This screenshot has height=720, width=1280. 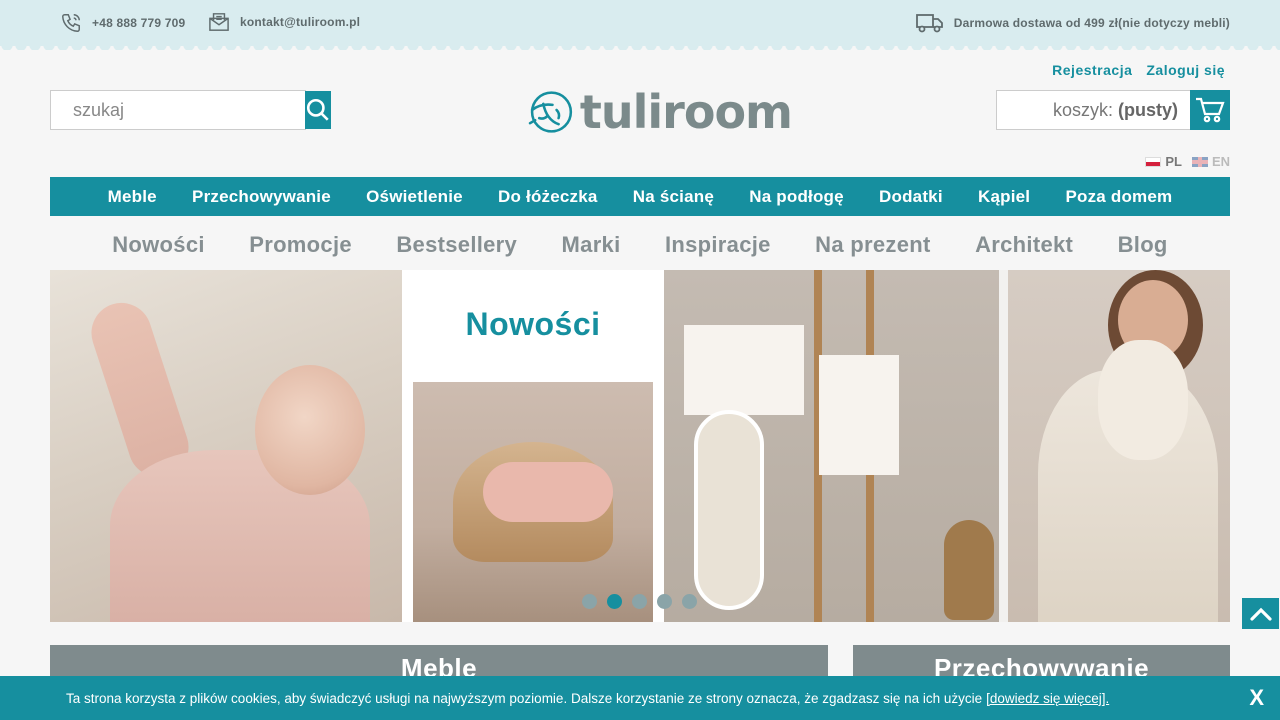 What do you see at coordinates (1187, 161) in the screenshot?
I see `language-switcher: PL EN` at bounding box center [1187, 161].